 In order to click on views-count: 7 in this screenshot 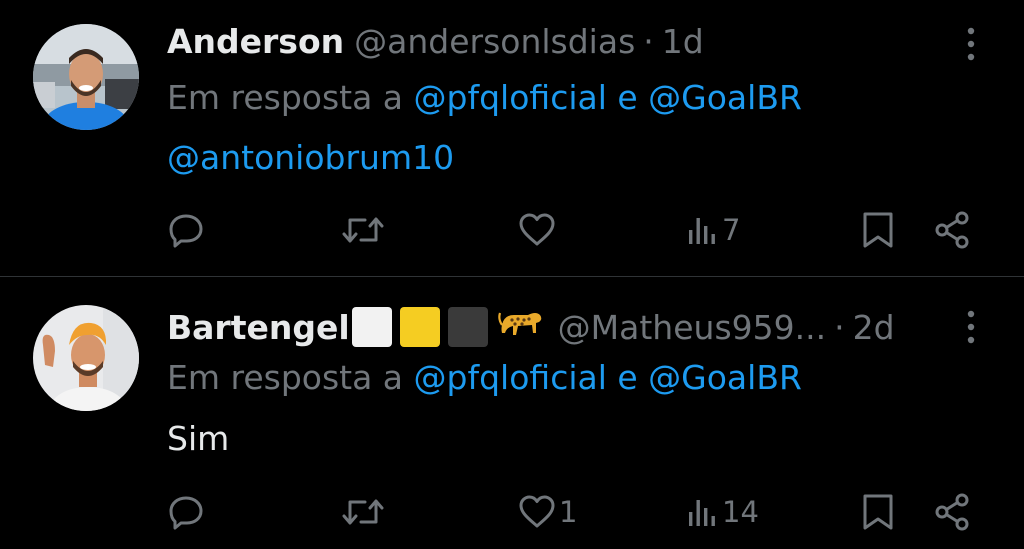, I will do `click(731, 230)`.